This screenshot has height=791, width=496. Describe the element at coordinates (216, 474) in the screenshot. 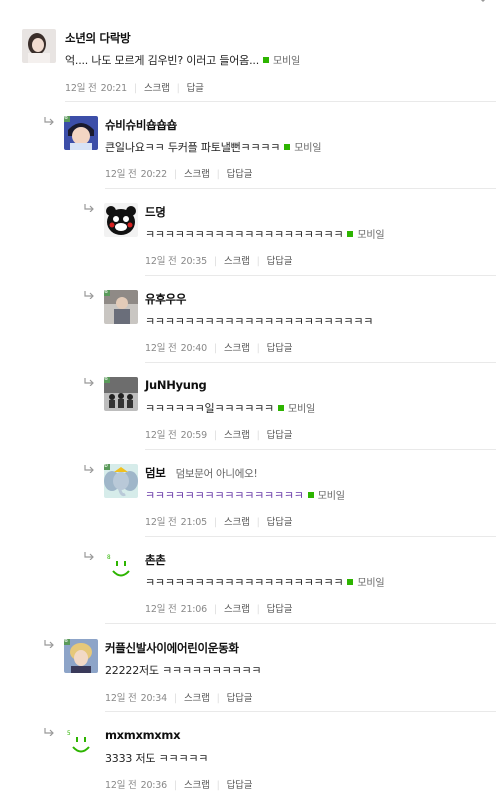

I see `status-message: 덤보문어 아니에오!` at that location.